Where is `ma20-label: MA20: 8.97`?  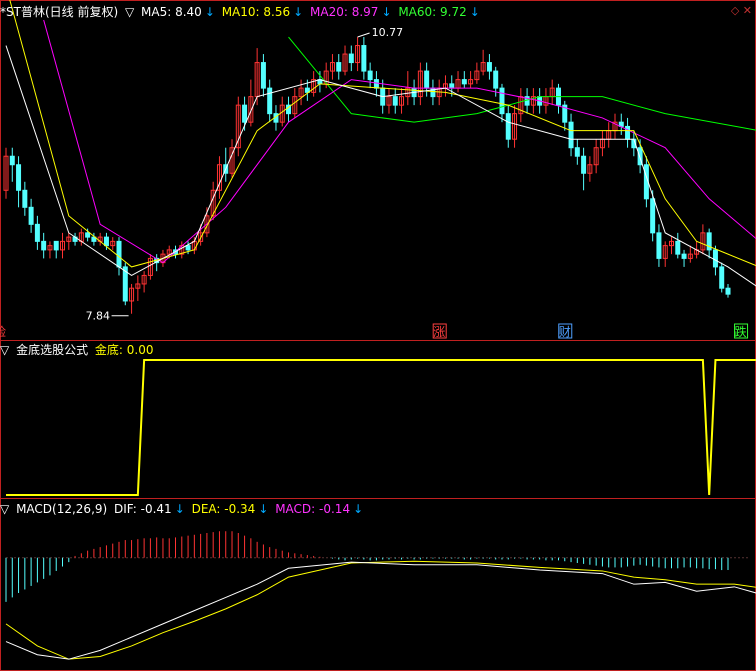
ma20-label: MA20: 8.97 is located at coordinates (344, 12).